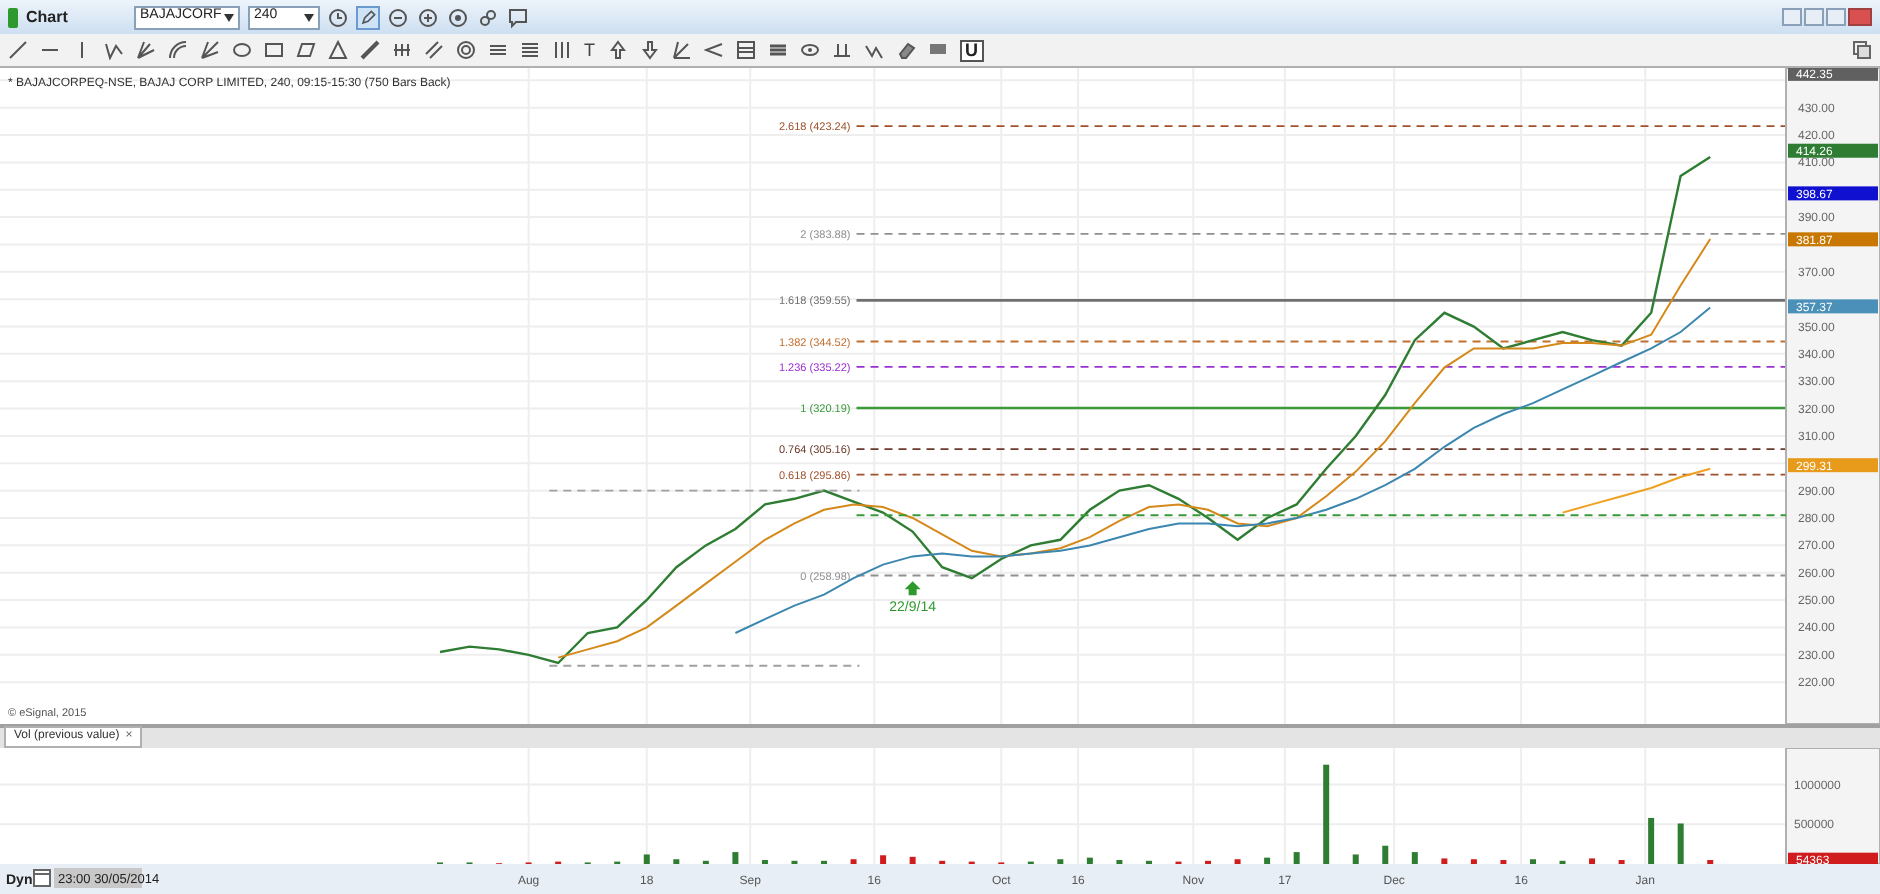 This screenshot has height=894, width=1880. Describe the element at coordinates (841, 50) in the screenshot. I see `level-bars-icon` at that location.